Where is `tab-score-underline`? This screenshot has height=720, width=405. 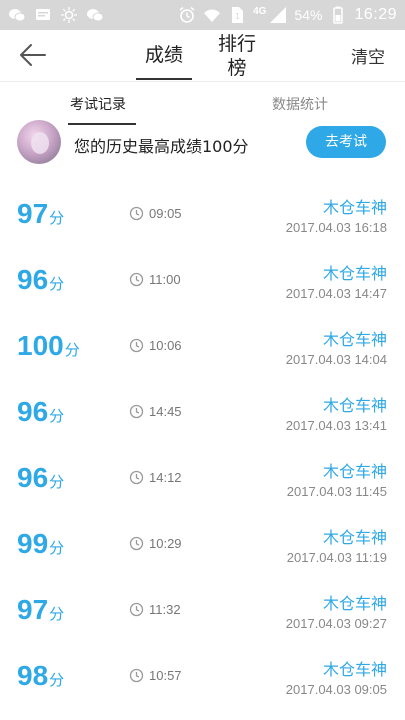 tab-score-underline is located at coordinates (164, 79).